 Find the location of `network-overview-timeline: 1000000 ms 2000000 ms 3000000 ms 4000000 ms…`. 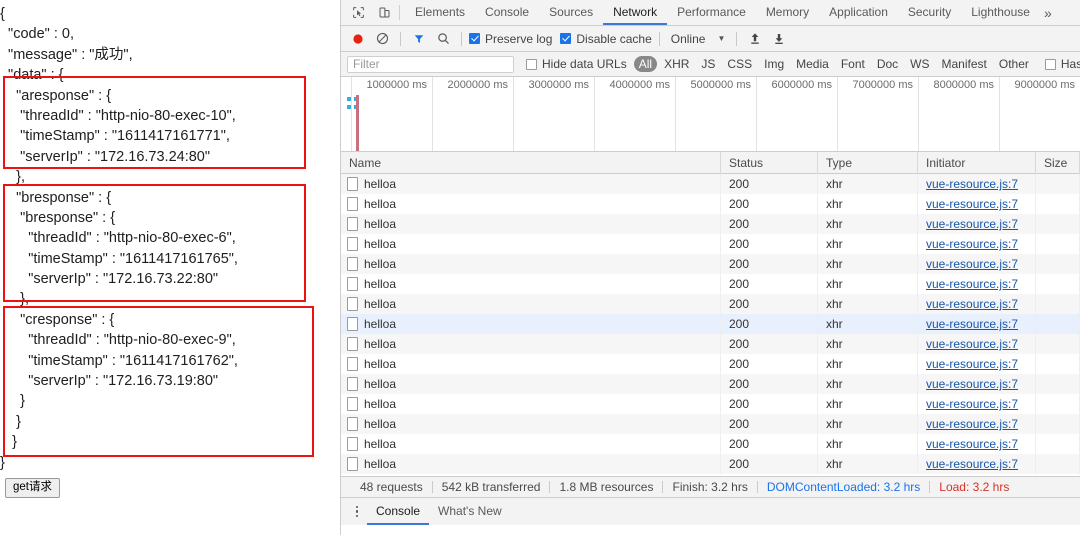

network-overview-timeline: 1000000 ms 2000000 ms 3000000 ms 4000000 ms… is located at coordinates (710, 114).